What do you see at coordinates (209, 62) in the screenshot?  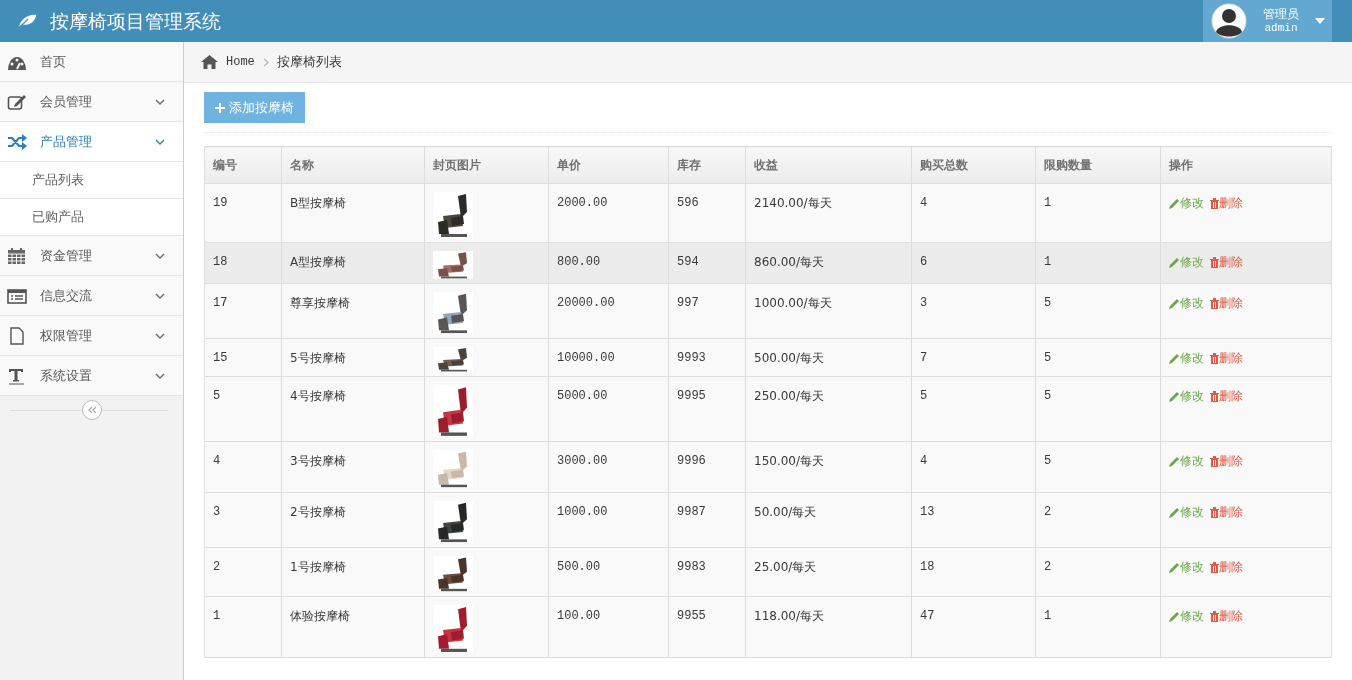 I see `home-icon` at bounding box center [209, 62].